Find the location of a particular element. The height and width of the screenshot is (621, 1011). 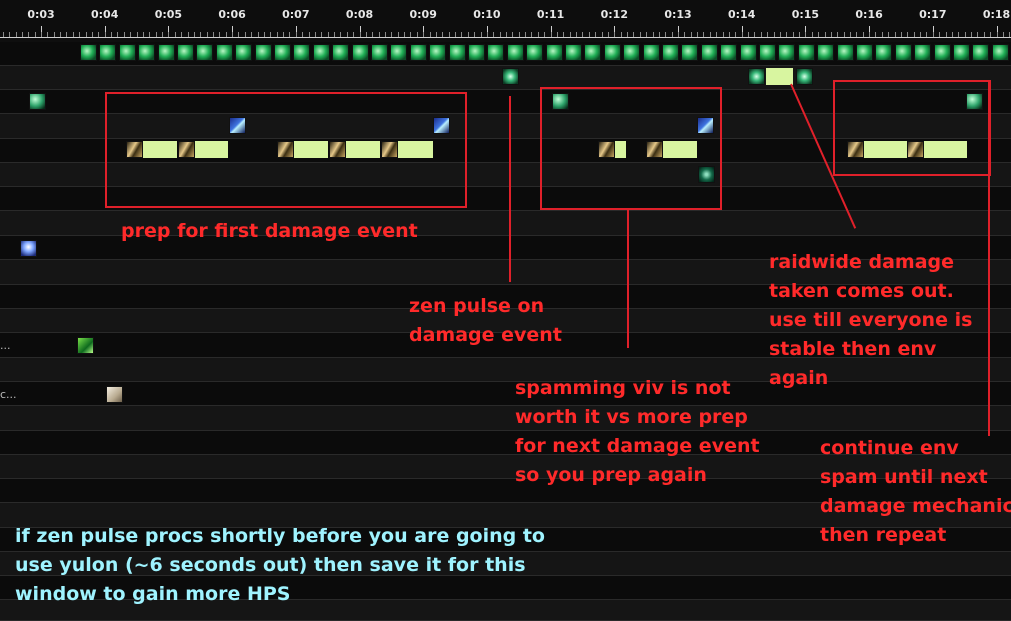

time-tick-label: 0:08 is located at coordinates (359, 14).